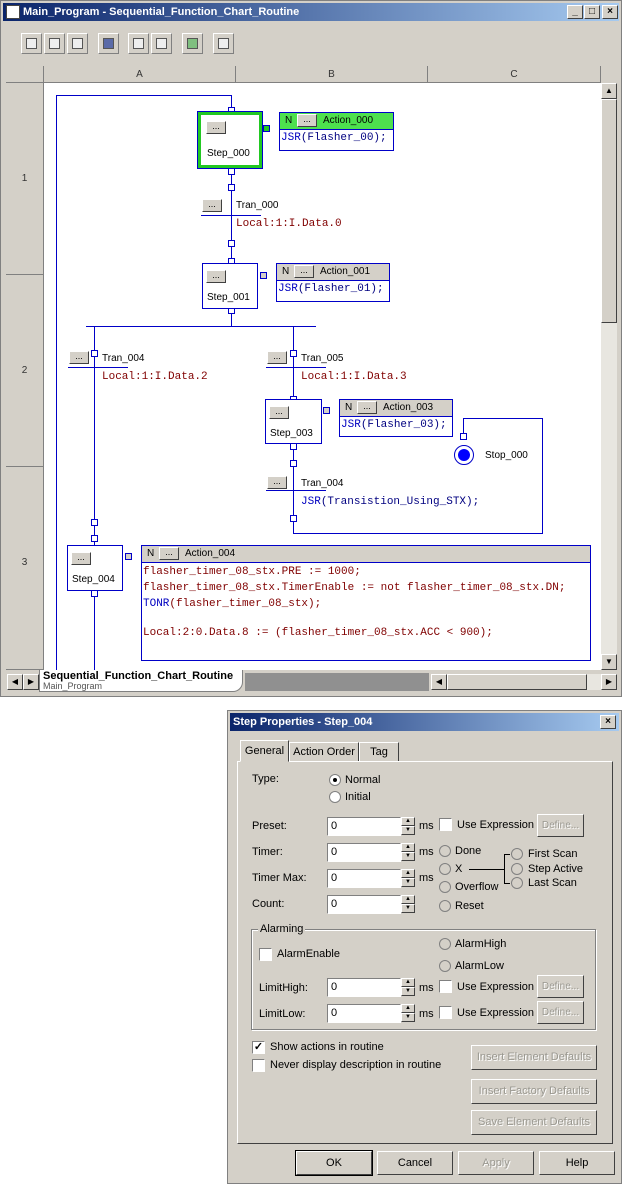 Image resolution: width=630 pixels, height=1192 pixels. Describe the element at coordinates (108, 43) in the screenshot. I see `toolbar-verify-icon` at that location.